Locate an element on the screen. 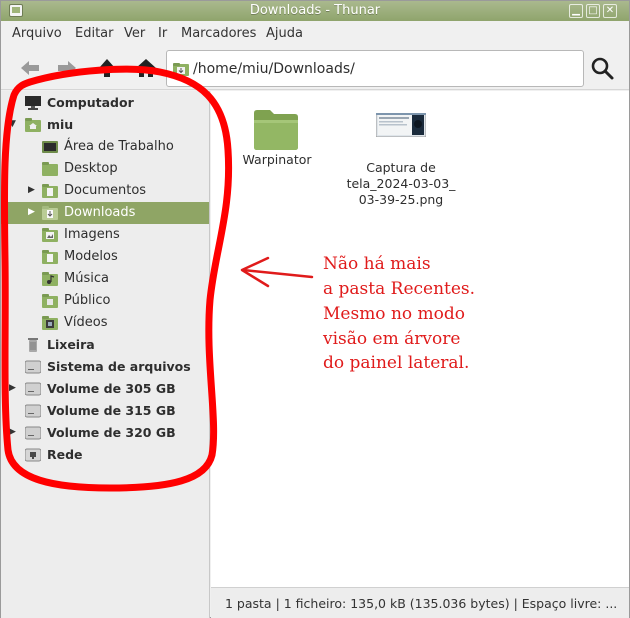 This screenshot has height=618, width=630. sidebar-item-computador: Computador is located at coordinates (105, 103).